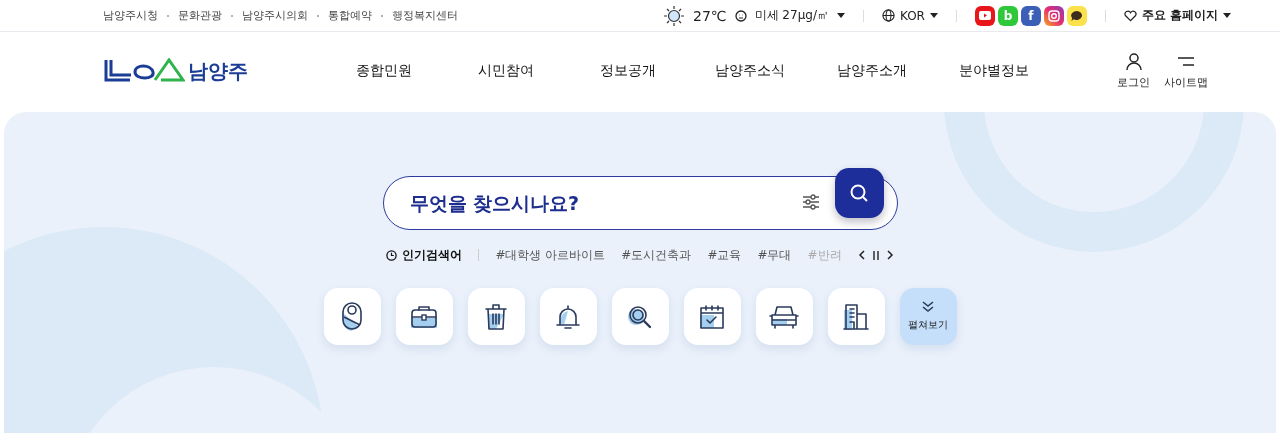 The image size is (1280, 433). Describe the element at coordinates (890, 255) in the screenshot. I see `next-icon` at that location.